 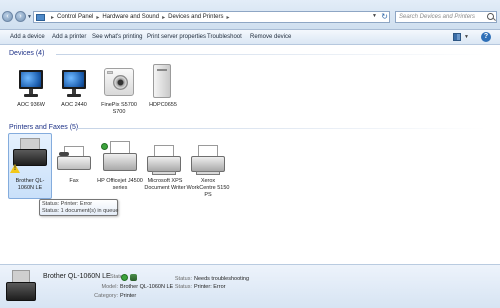 I want to click on camera-icon, so click(x=119, y=82).